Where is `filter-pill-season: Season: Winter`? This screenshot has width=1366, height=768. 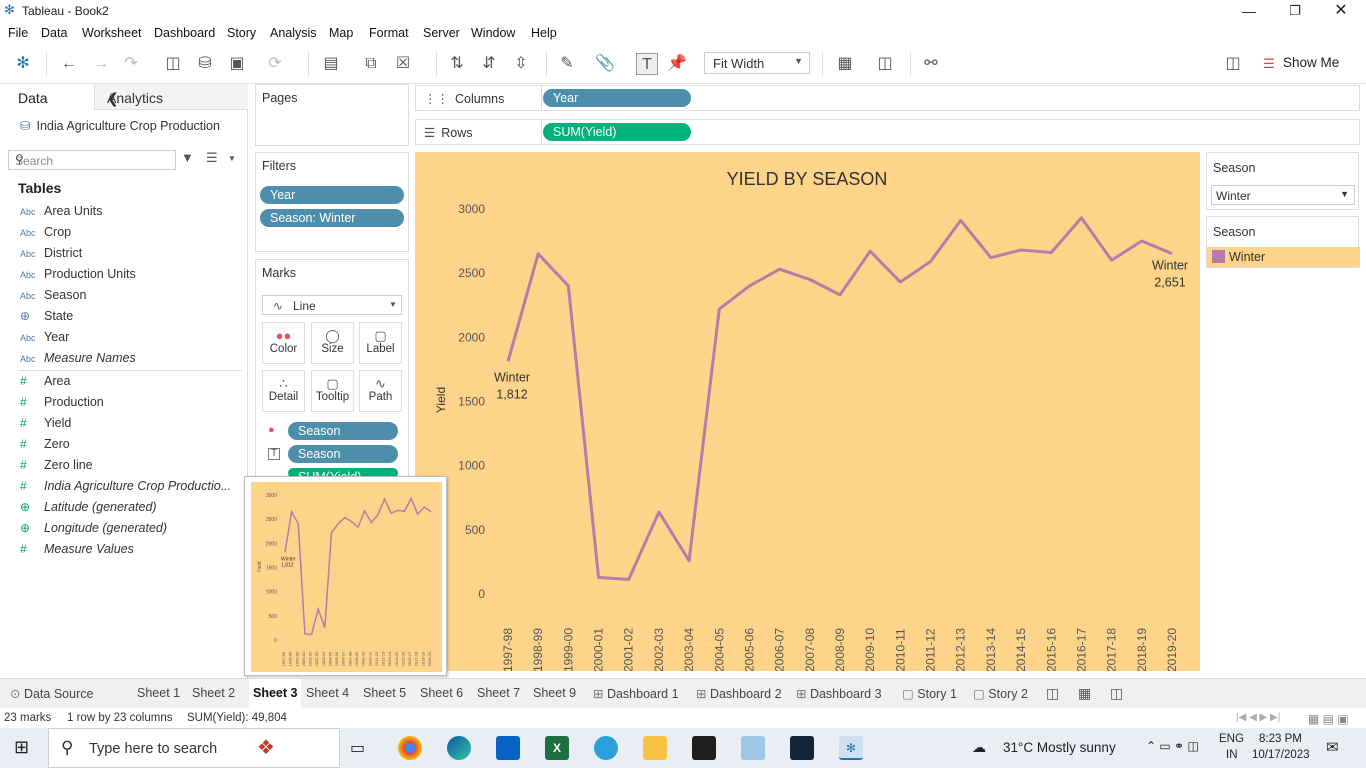
filter-pill-season: Season: Winter is located at coordinates (332, 218).